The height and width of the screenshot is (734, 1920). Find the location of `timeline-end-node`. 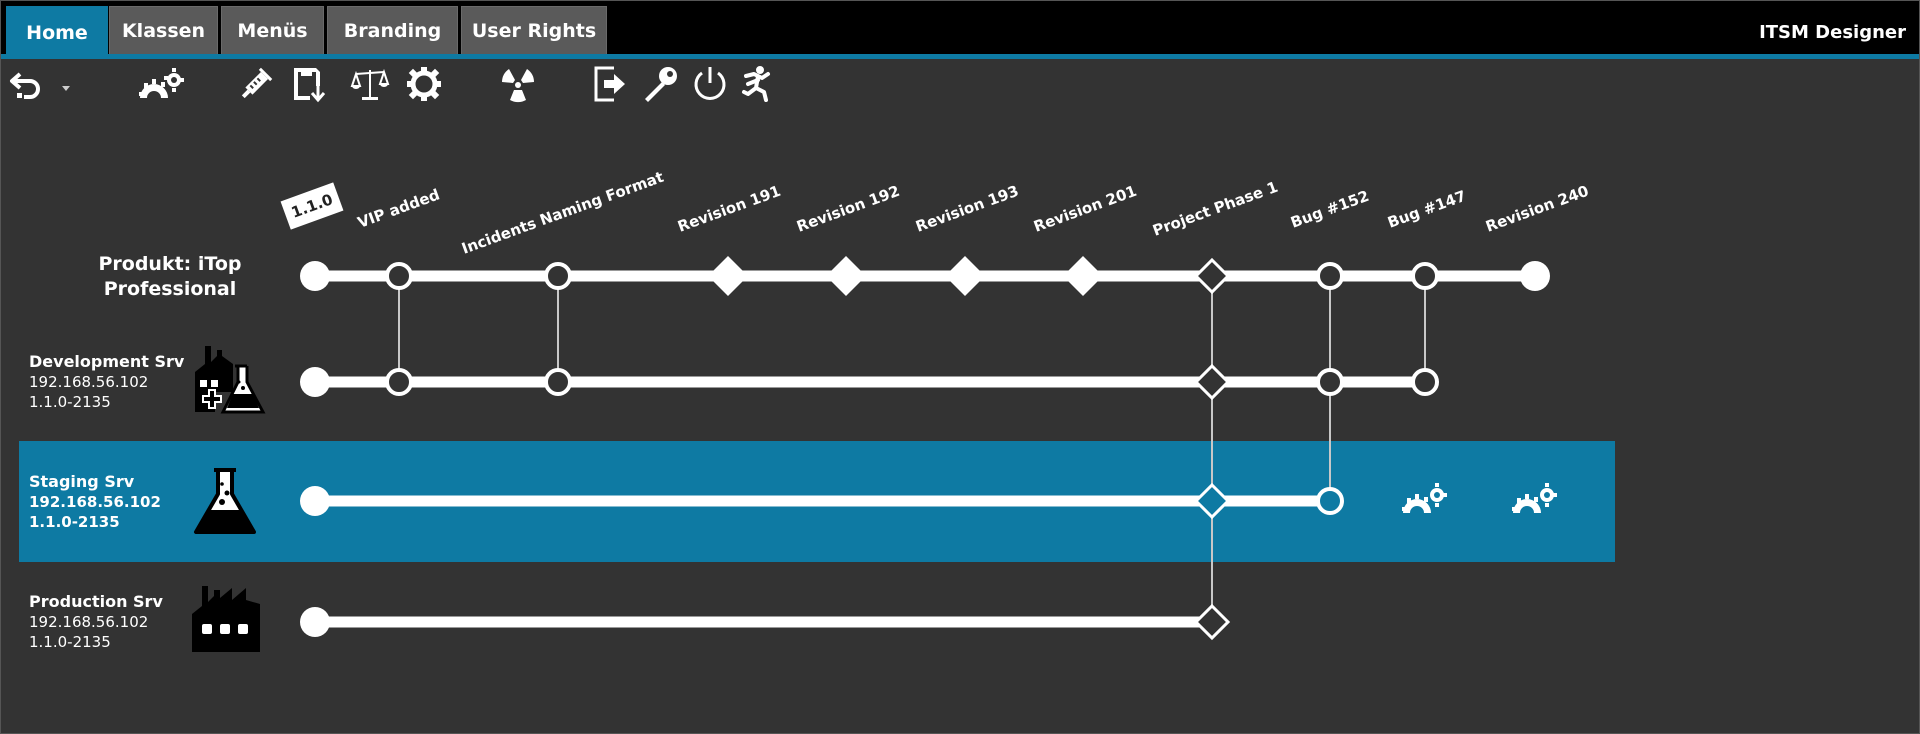

timeline-end-node is located at coordinates (1535, 276).